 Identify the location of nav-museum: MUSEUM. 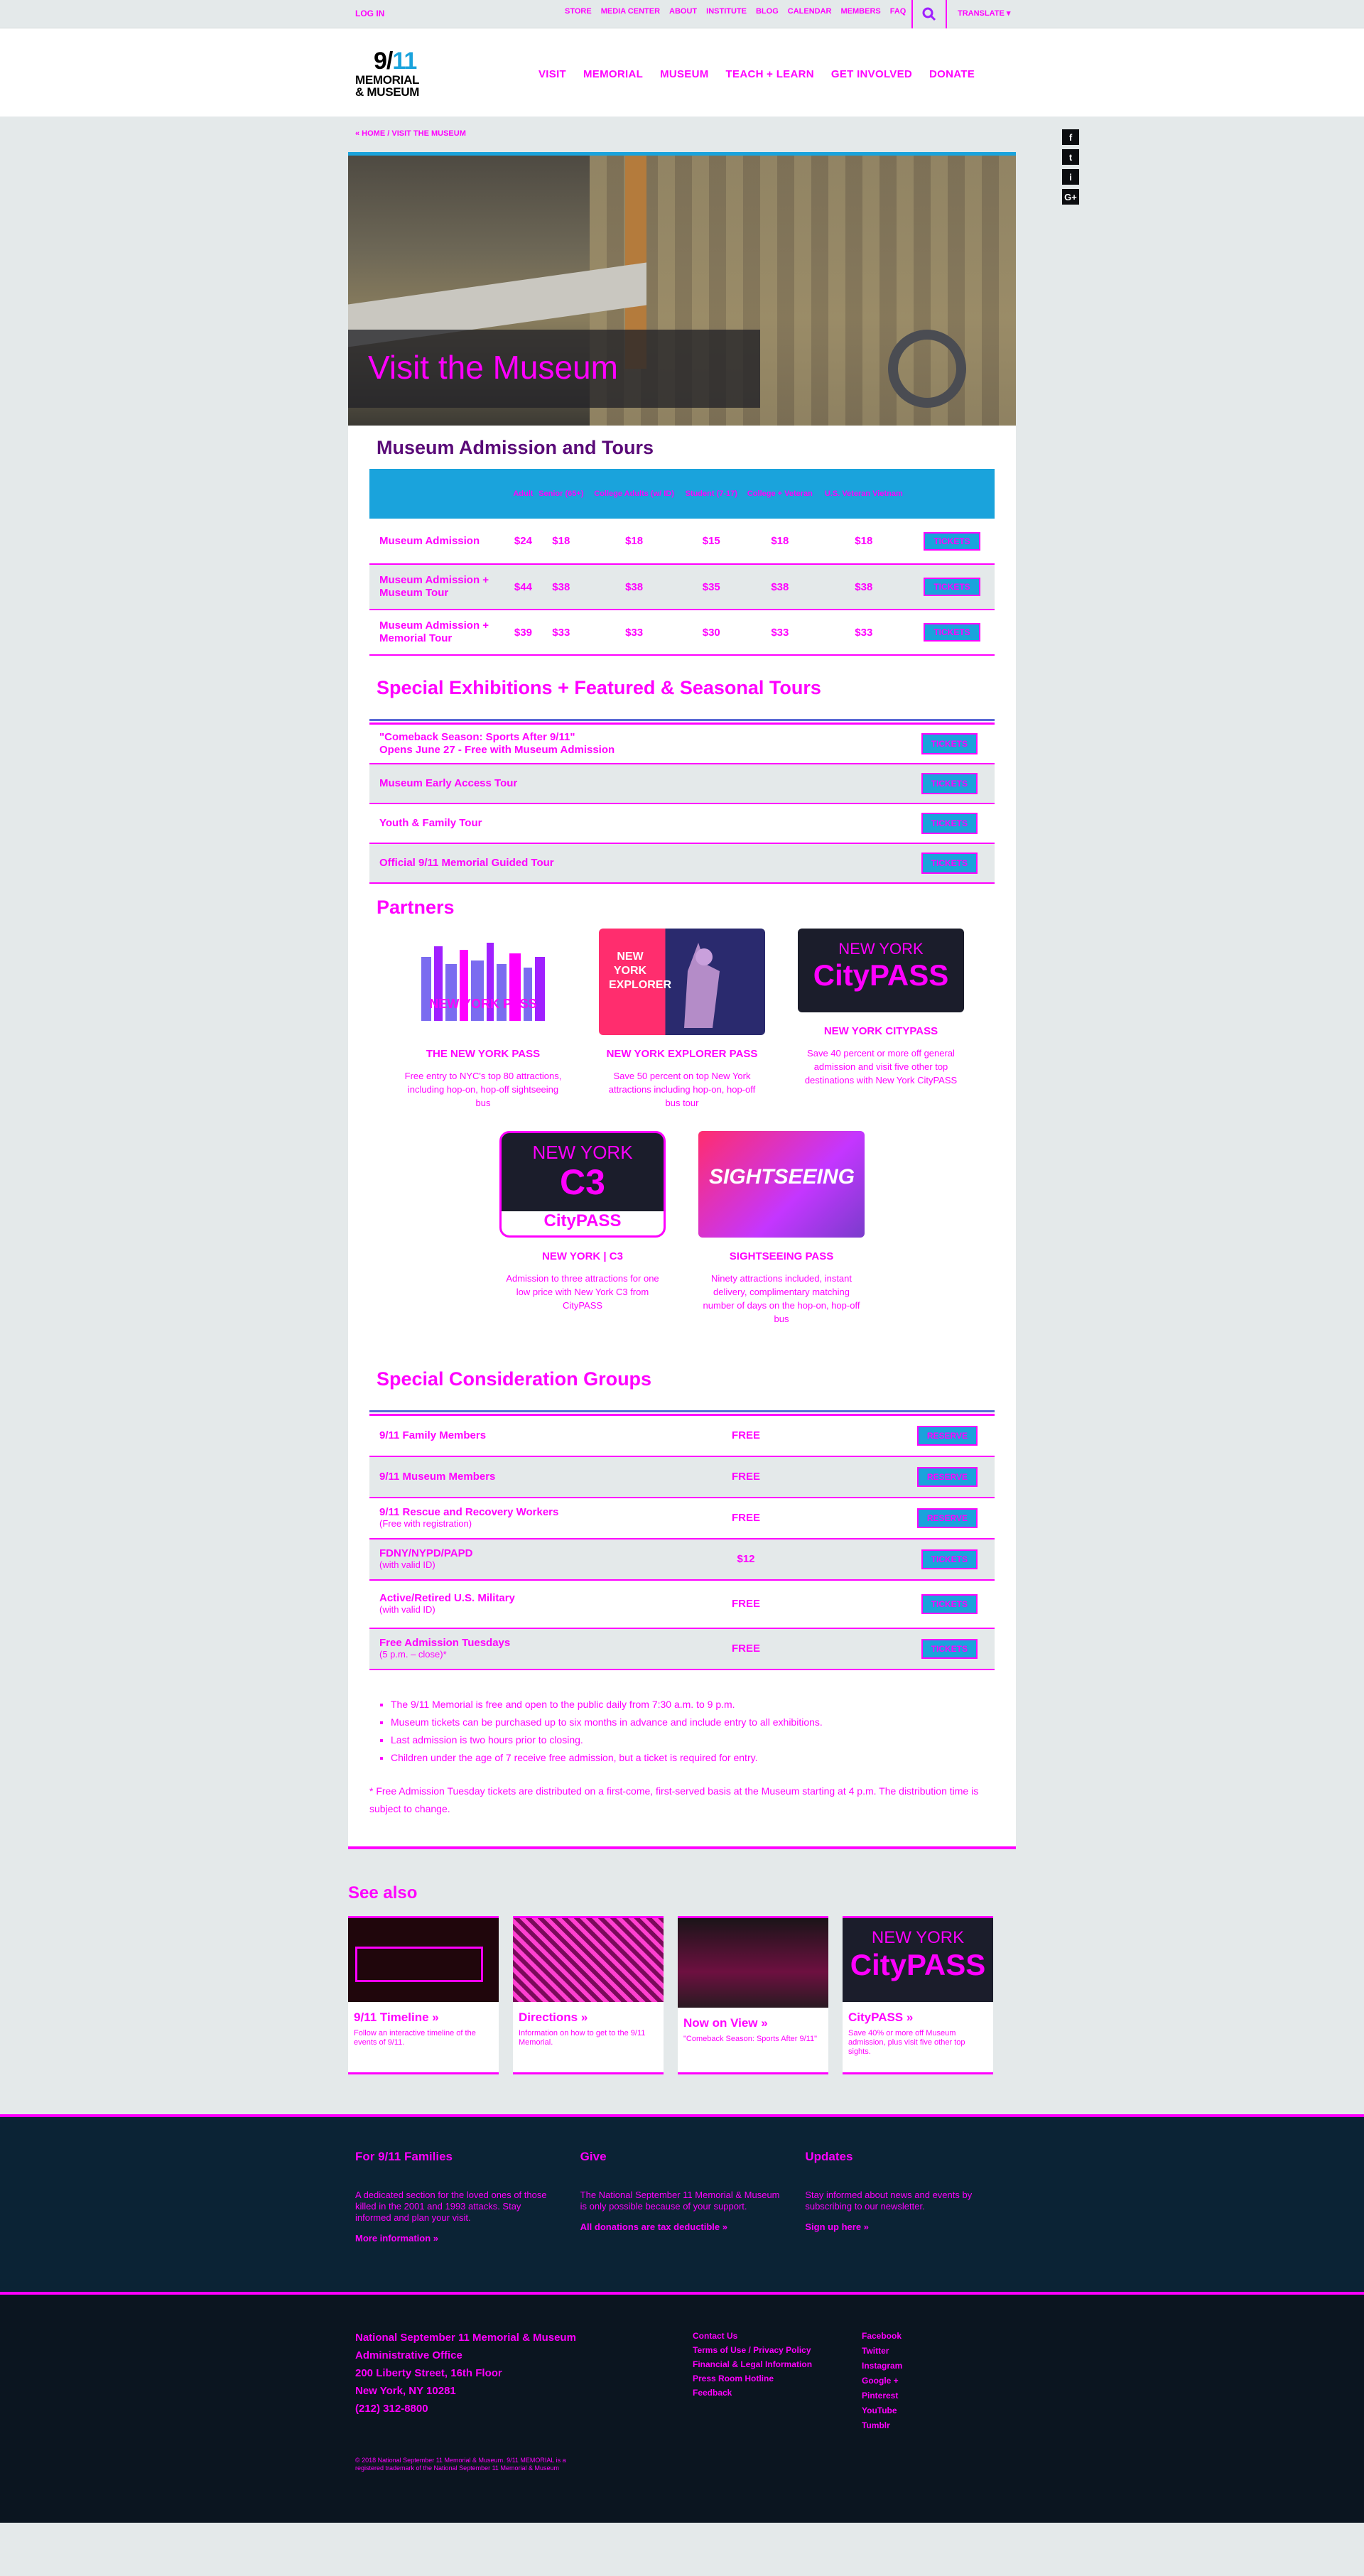
(684, 74).